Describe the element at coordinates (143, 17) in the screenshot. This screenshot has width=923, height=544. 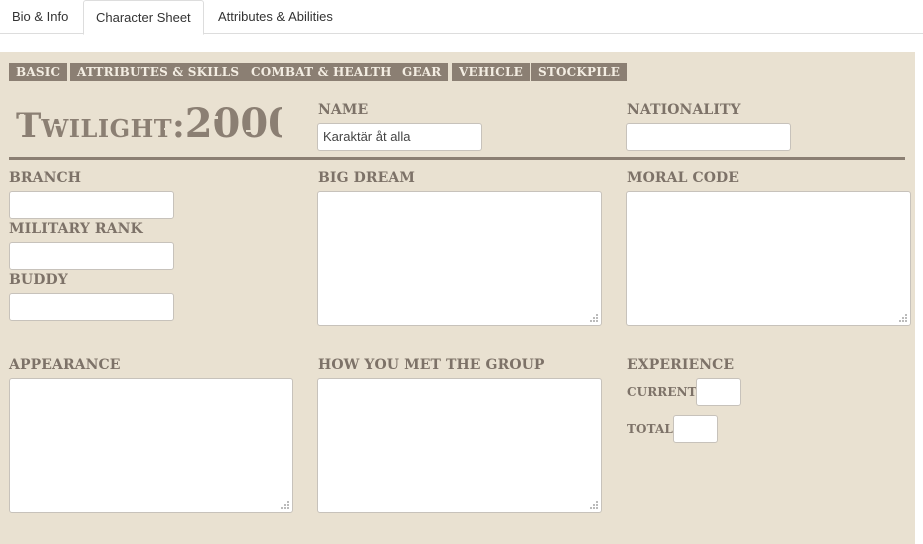
I see `tab-character-sheet: Character Sheet` at that location.